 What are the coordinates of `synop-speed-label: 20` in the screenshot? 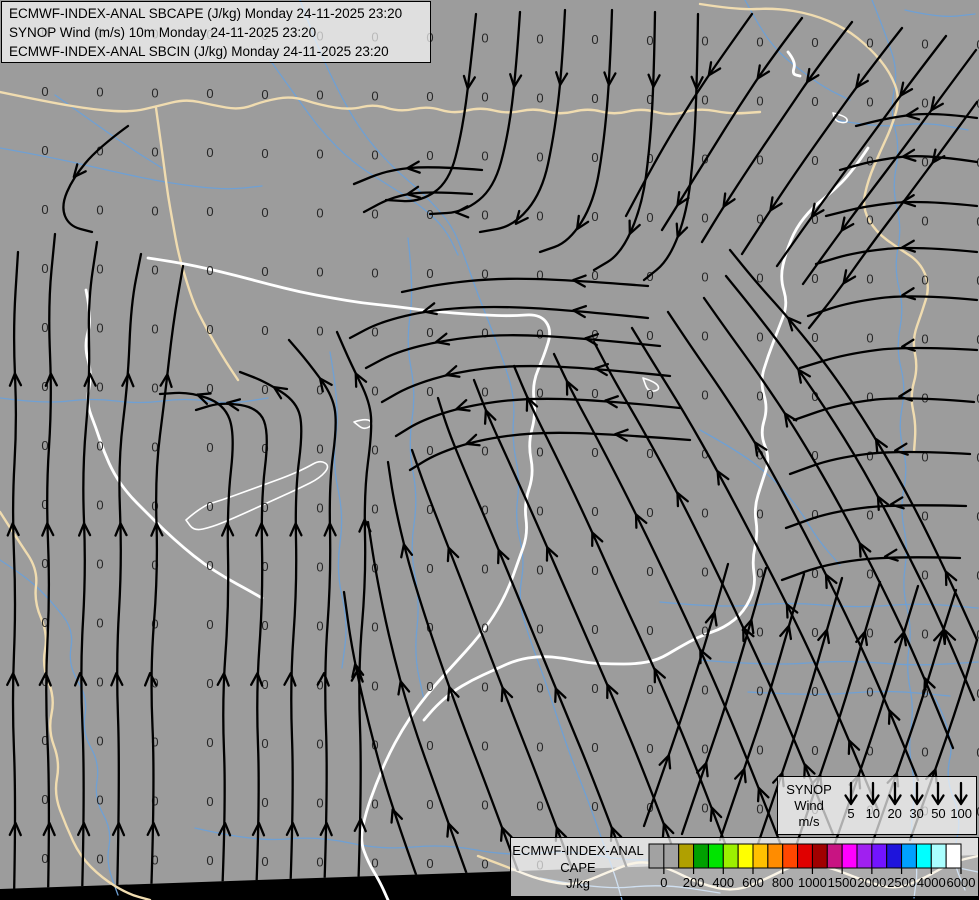 It's located at (894, 813).